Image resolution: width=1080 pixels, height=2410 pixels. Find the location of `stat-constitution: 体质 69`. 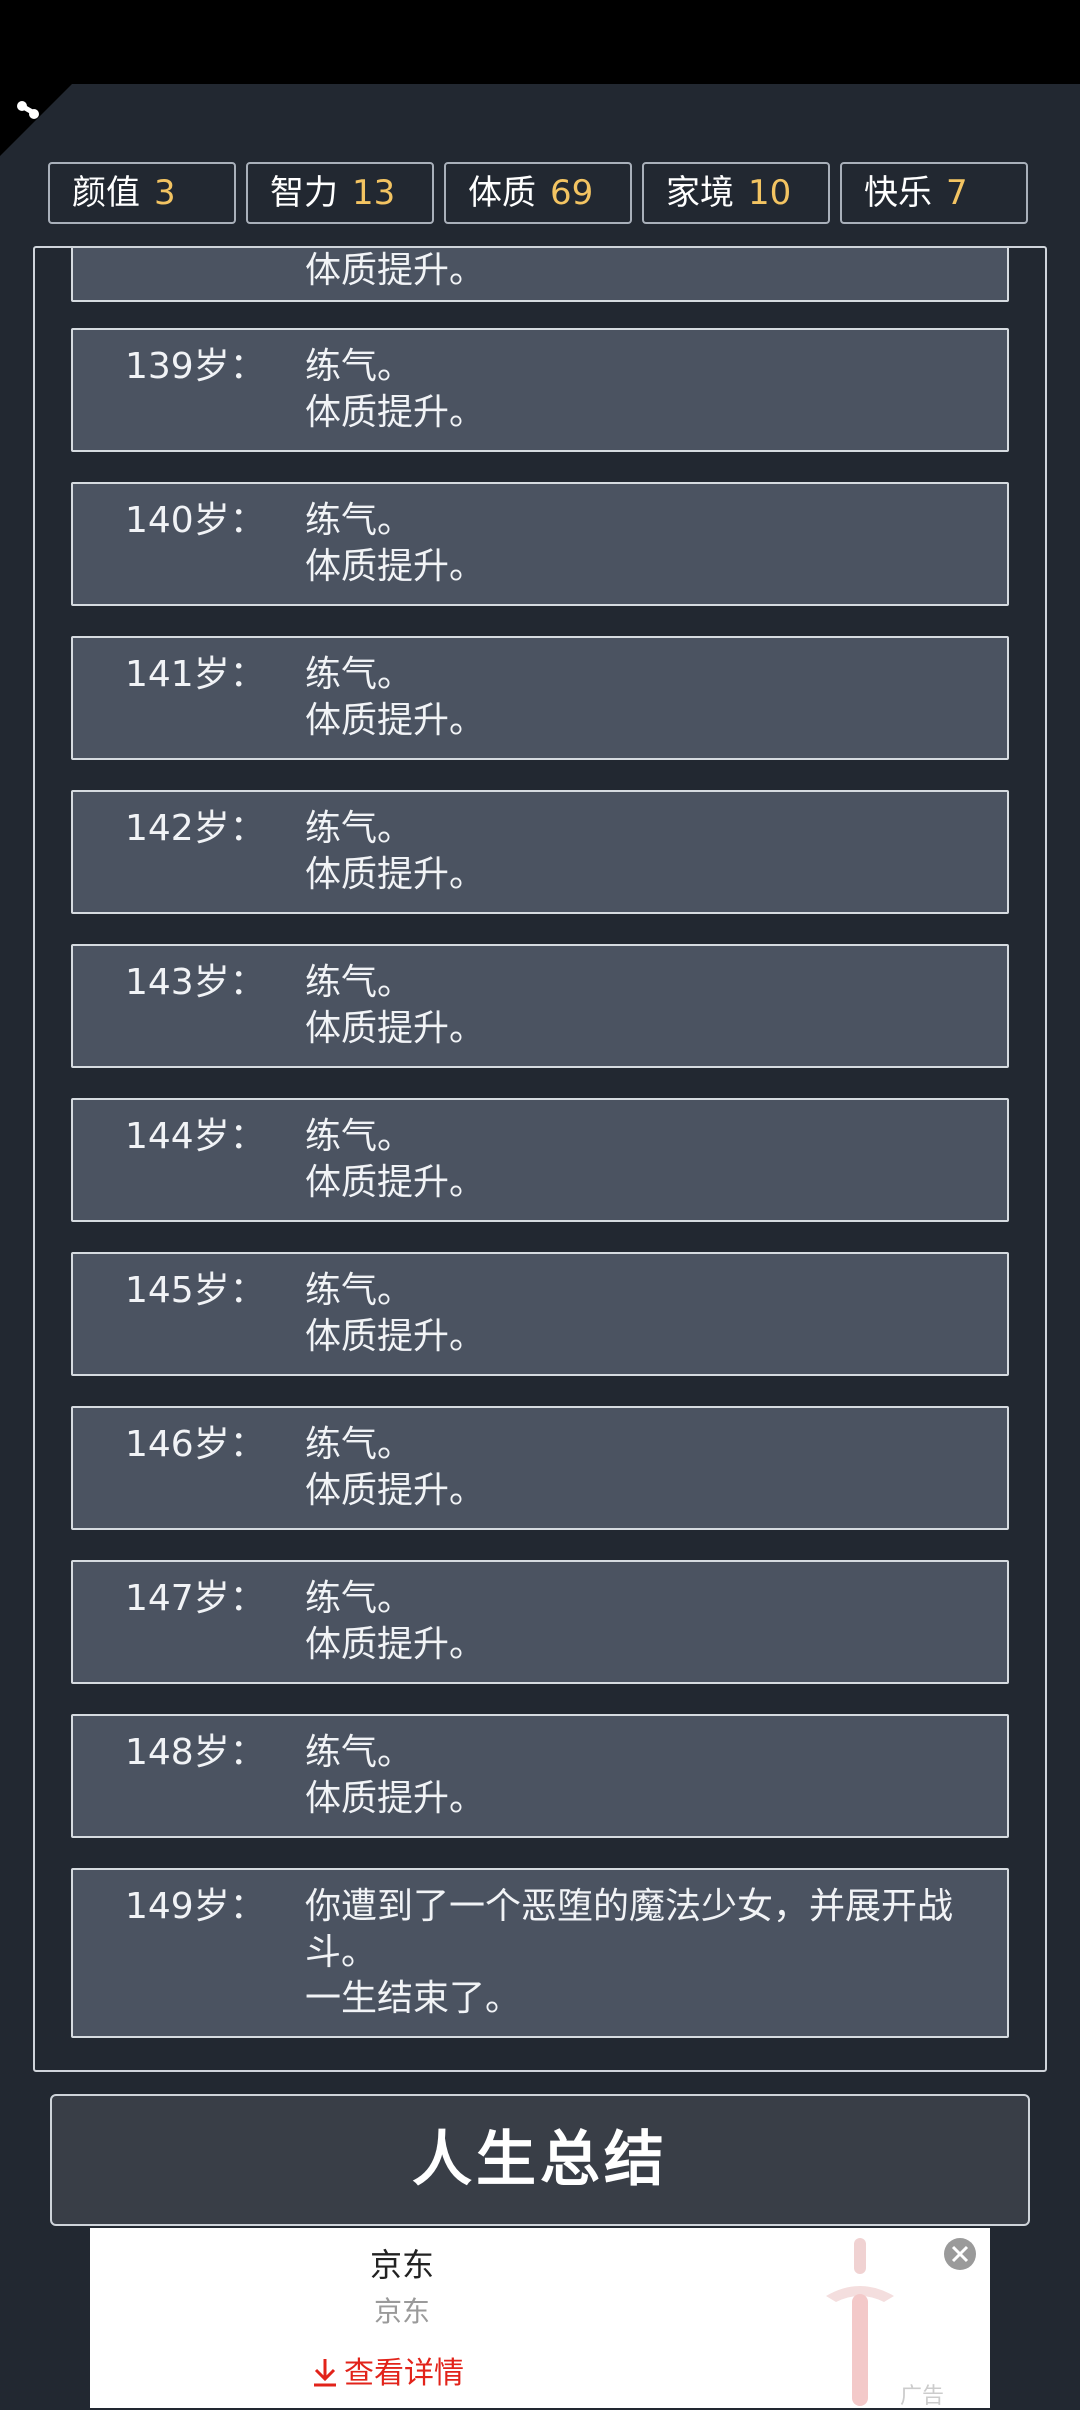

stat-constitution: 体质 69 is located at coordinates (538, 193).